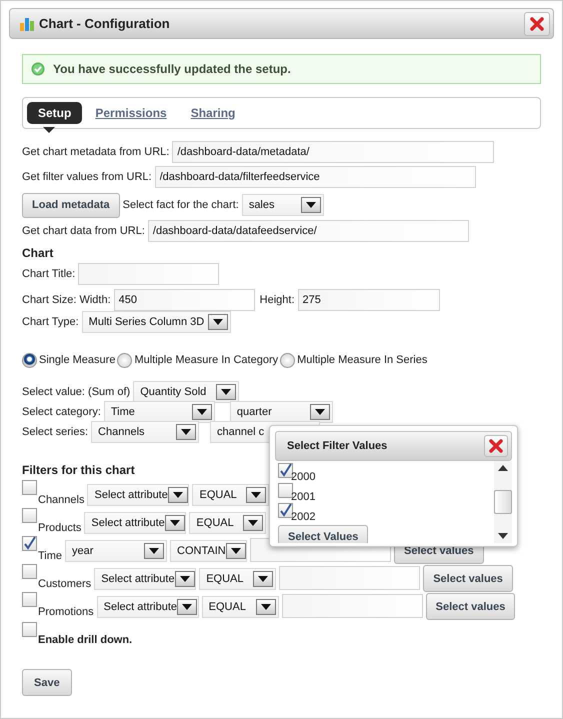  I want to click on checkbox-label: Enable drill down., so click(85, 640).